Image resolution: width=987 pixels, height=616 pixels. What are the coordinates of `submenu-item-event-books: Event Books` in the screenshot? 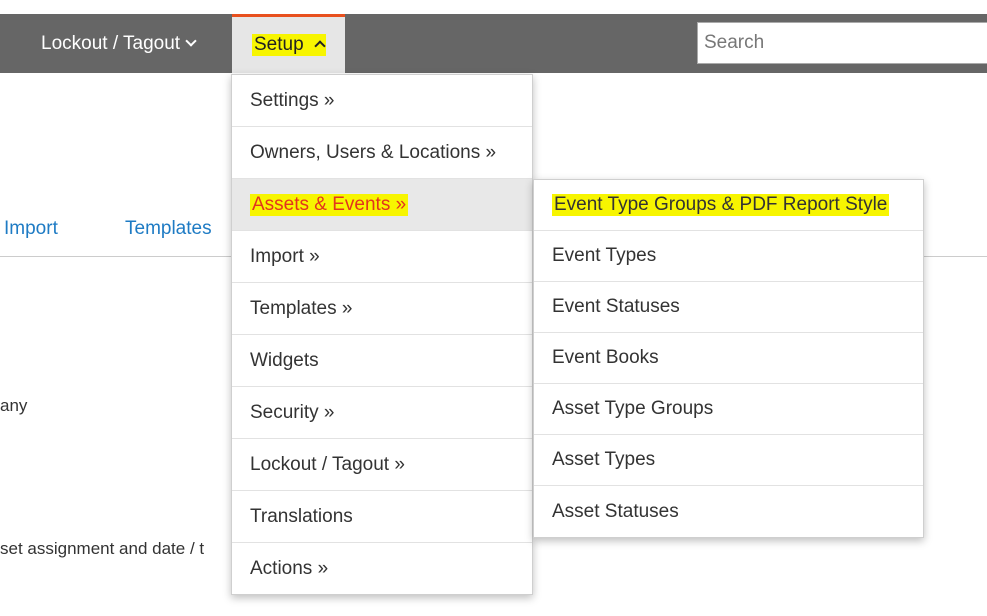 It's located at (728, 358).